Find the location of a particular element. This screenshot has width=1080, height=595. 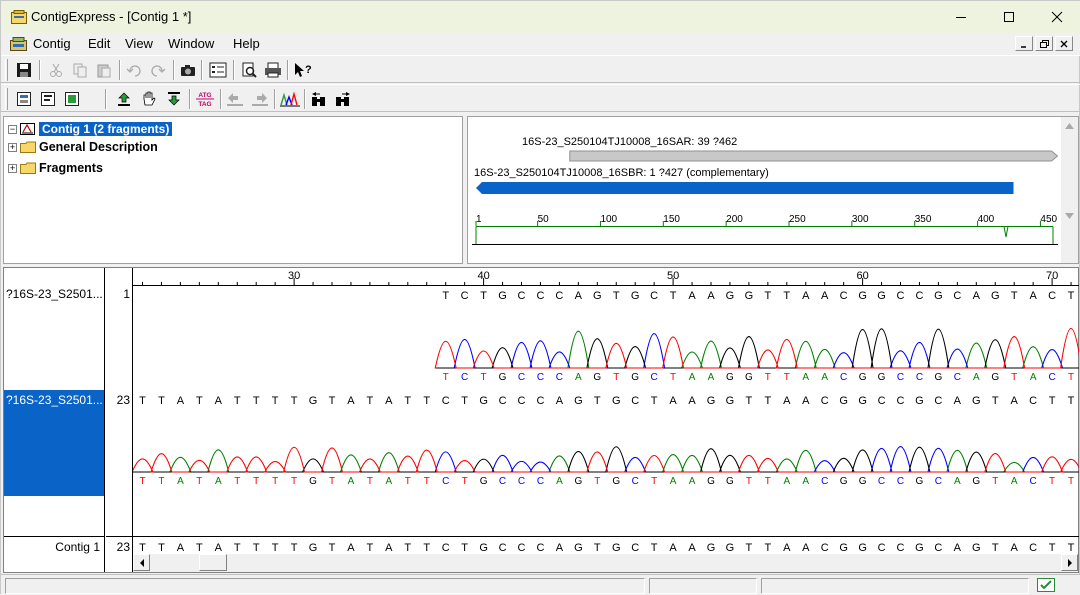

tree-node-label: Fragments is located at coordinates (71, 168).